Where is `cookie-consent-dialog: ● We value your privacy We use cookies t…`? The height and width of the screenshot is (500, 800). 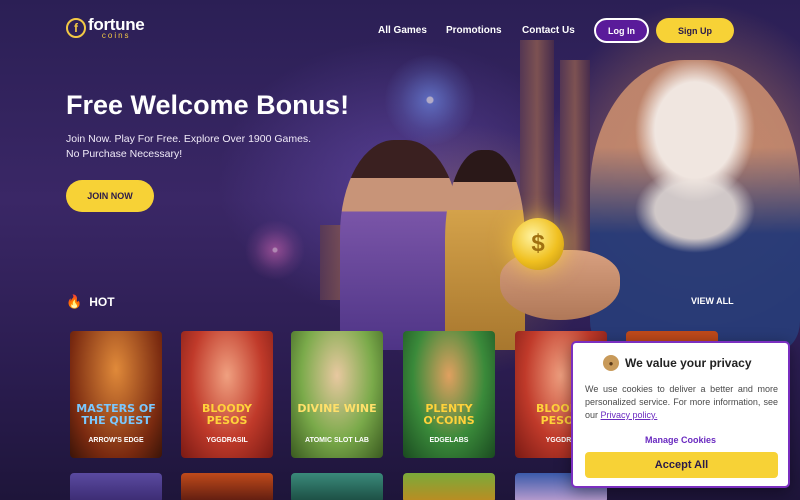
cookie-consent-dialog: ● We value your privacy We use cookies t… is located at coordinates (680, 414).